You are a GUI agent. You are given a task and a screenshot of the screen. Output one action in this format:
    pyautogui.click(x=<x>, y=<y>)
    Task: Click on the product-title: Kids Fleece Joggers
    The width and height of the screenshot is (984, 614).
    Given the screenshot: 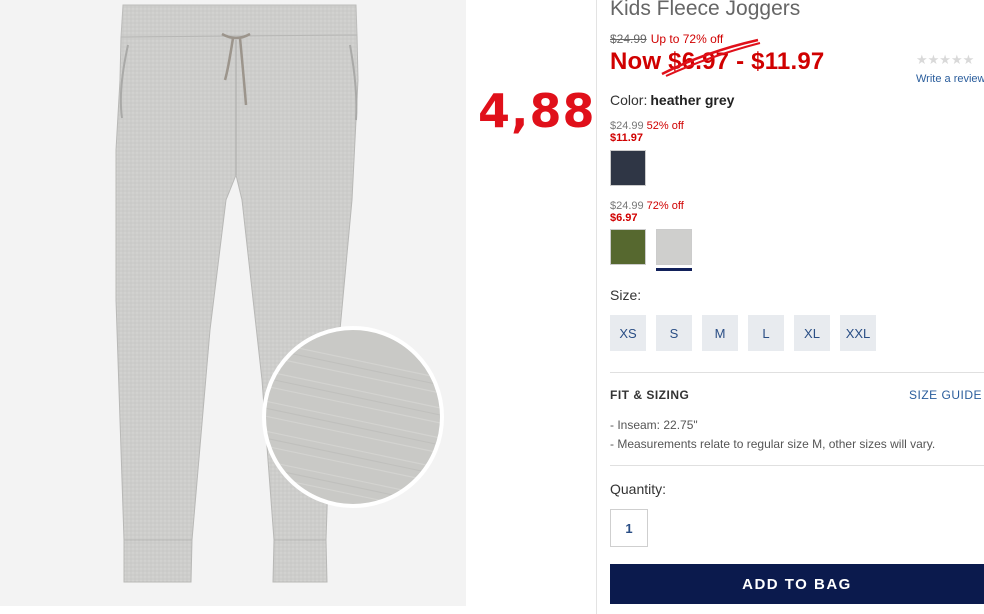 What is the action you would take?
    pyautogui.click(x=705, y=10)
    